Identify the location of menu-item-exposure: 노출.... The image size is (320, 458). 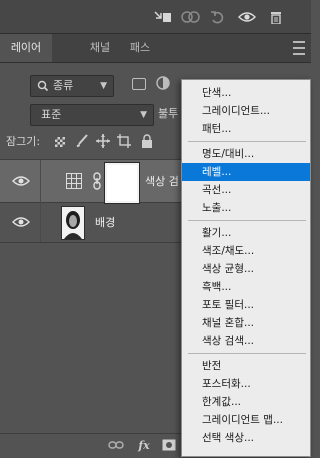
(246, 208).